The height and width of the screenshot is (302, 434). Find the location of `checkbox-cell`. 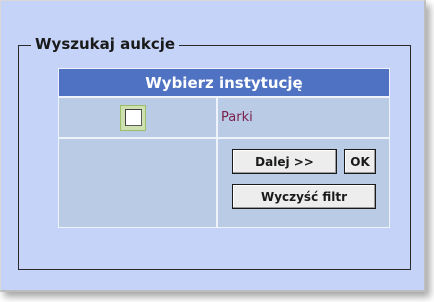

checkbox-cell is located at coordinates (138, 117).